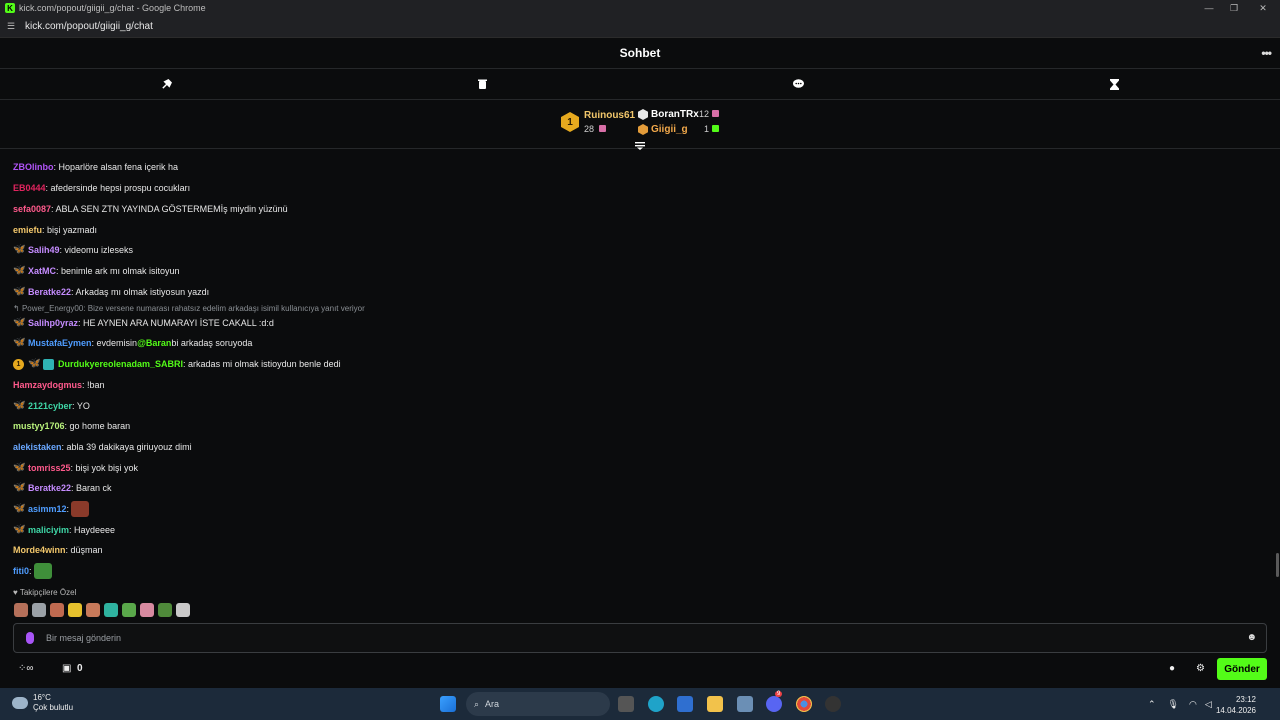 Image resolution: width=1280 pixels, height=720 pixels. What do you see at coordinates (44, 250) in the screenshot?
I see `chat-username: Salih49` at bounding box center [44, 250].